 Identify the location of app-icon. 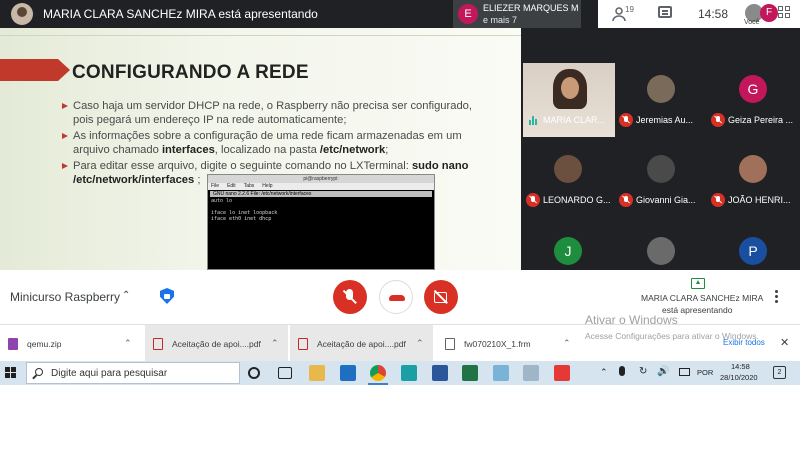
(531, 373).